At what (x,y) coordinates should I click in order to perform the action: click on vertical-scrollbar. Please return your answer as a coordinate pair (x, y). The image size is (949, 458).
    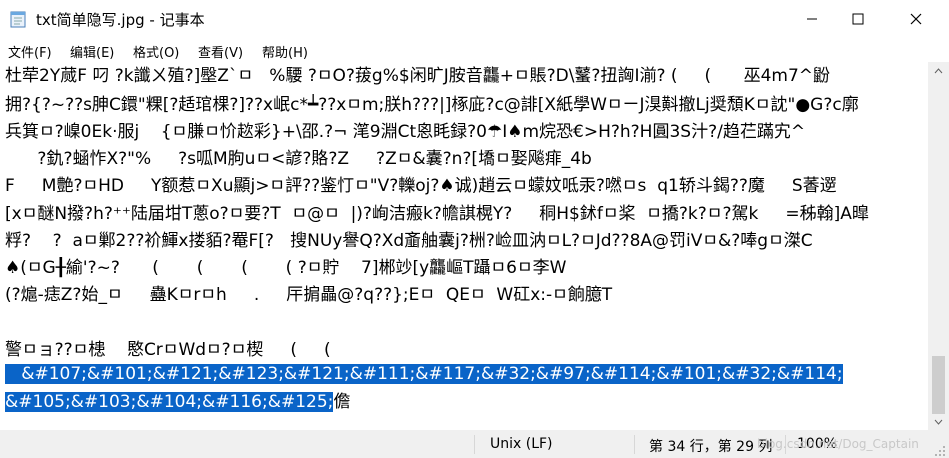
    Looking at the image, I should click on (938, 246).